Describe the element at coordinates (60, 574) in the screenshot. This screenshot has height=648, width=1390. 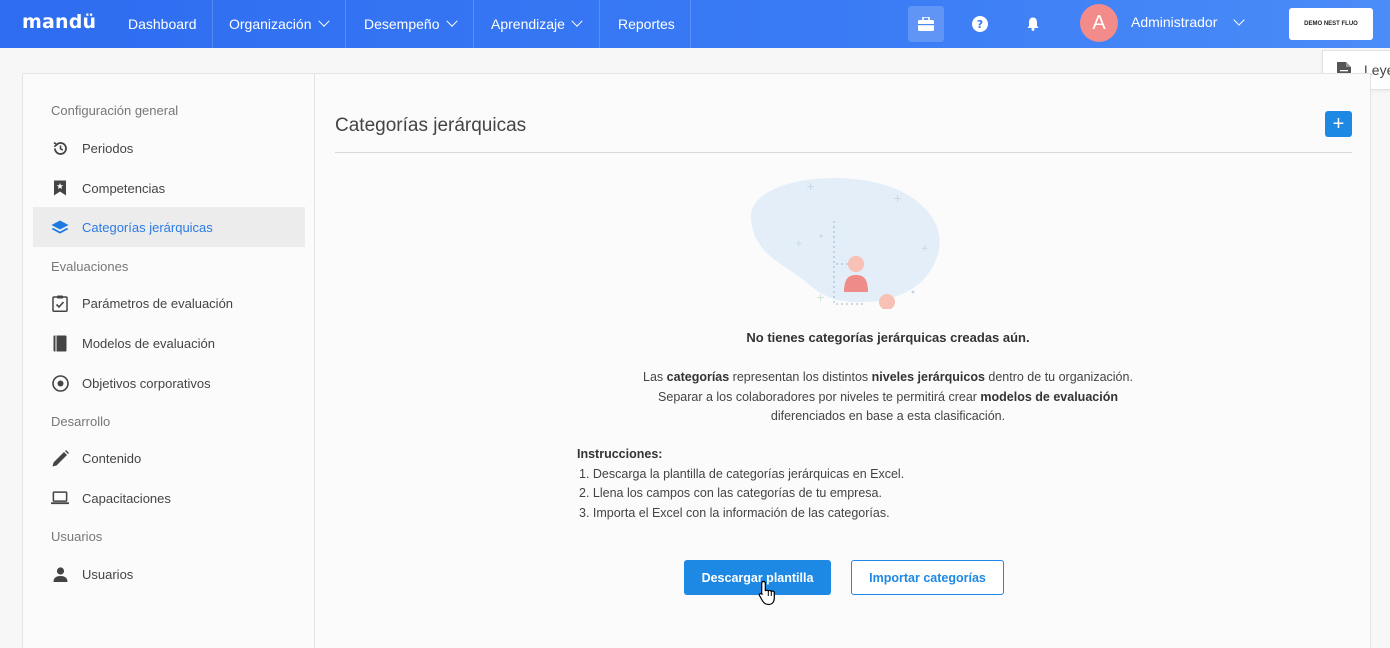
I see `user-icon` at that location.